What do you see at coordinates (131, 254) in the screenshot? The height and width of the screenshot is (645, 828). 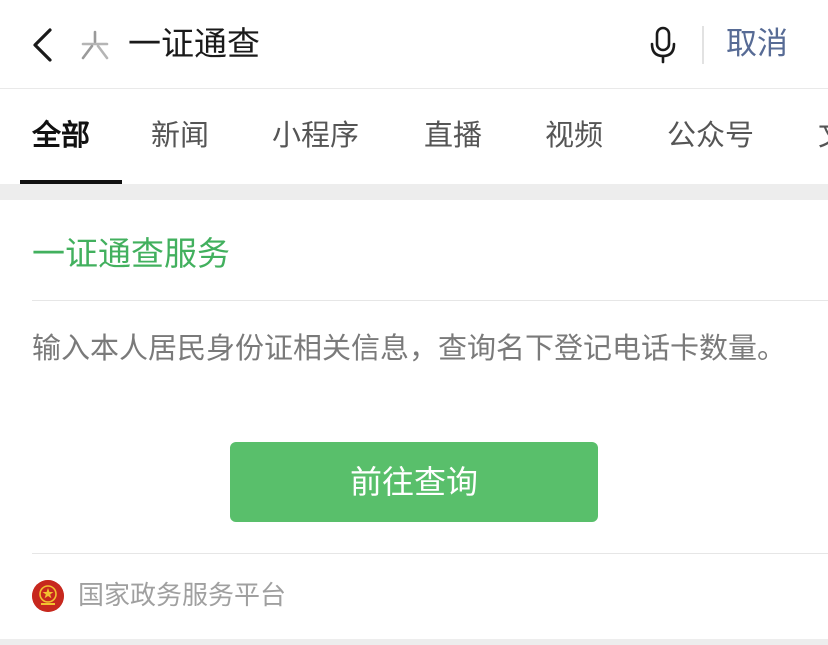 I see `card-title: 一证通查服务` at bounding box center [131, 254].